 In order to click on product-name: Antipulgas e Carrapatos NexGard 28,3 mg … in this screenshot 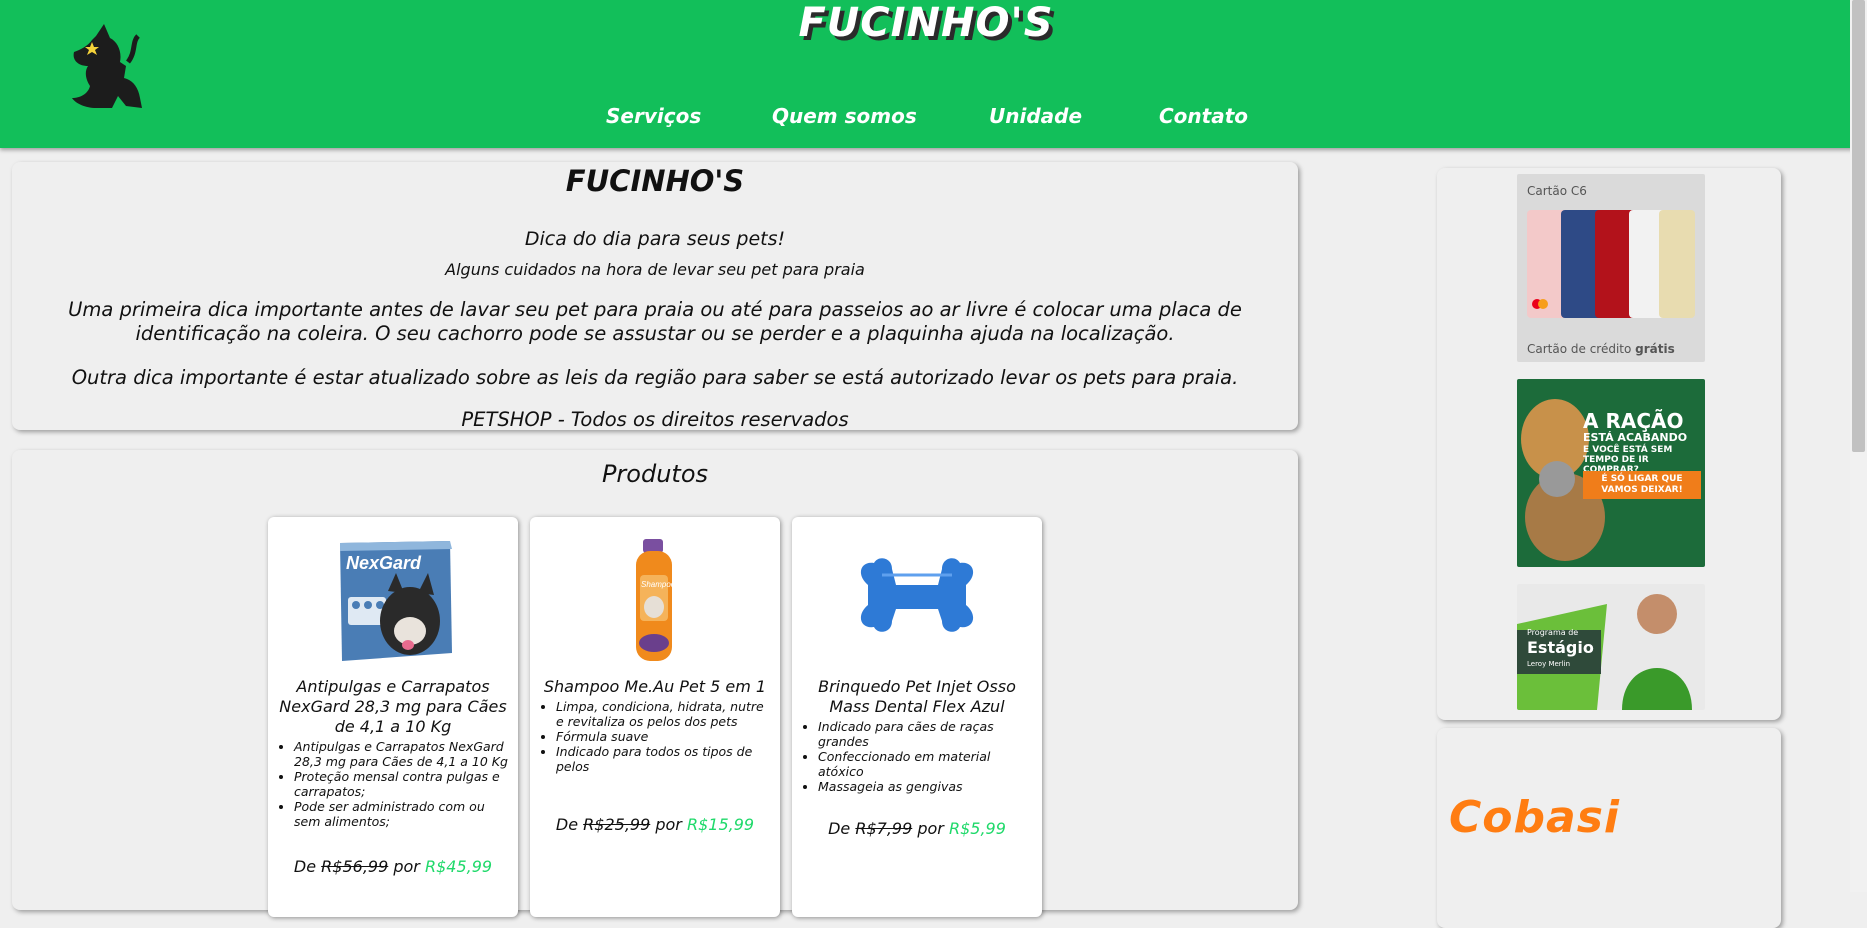, I will do `click(393, 706)`.